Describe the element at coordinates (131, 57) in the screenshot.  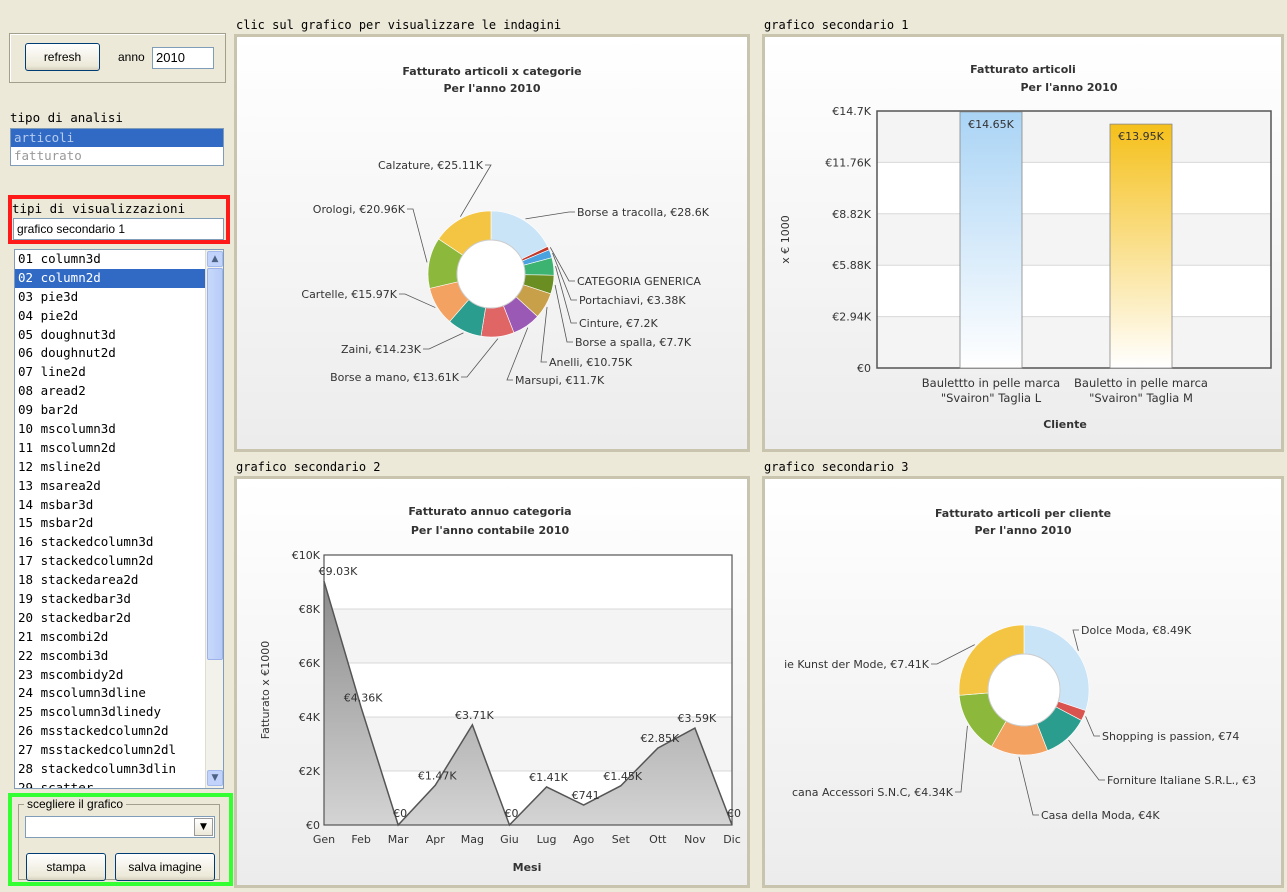
I see `anno-label: anno` at that location.